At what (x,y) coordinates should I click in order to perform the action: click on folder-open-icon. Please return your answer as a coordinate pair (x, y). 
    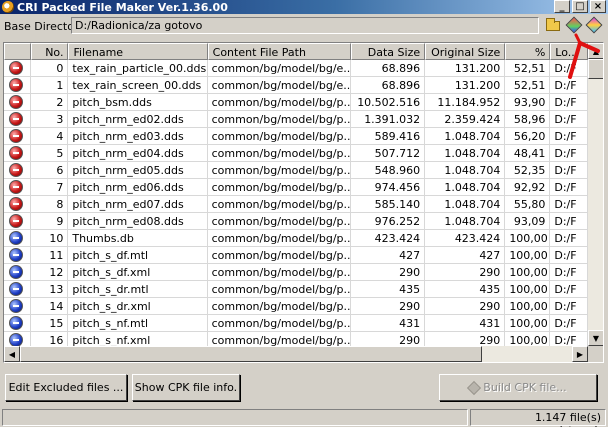
    Looking at the image, I should click on (553, 25).